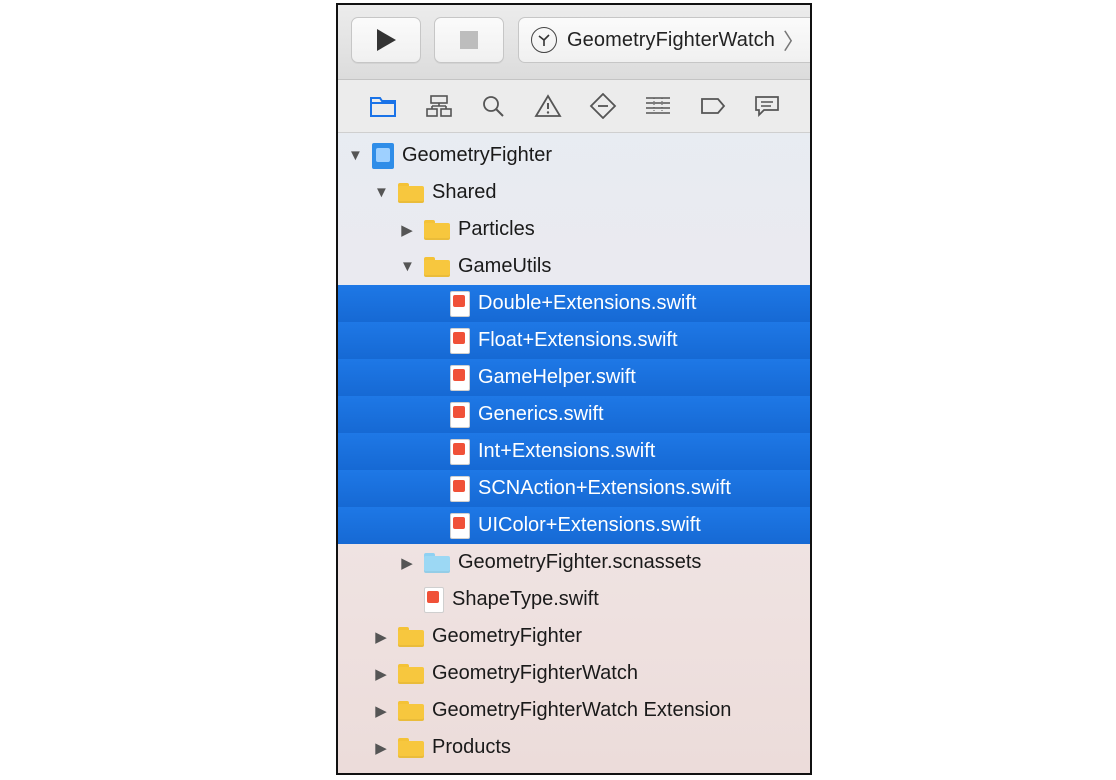 The image size is (1116, 780). What do you see at coordinates (582, 710) in the screenshot?
I see `tree-item-label: GeometryFighterWatch Extension` at bounding box center [582, 710].